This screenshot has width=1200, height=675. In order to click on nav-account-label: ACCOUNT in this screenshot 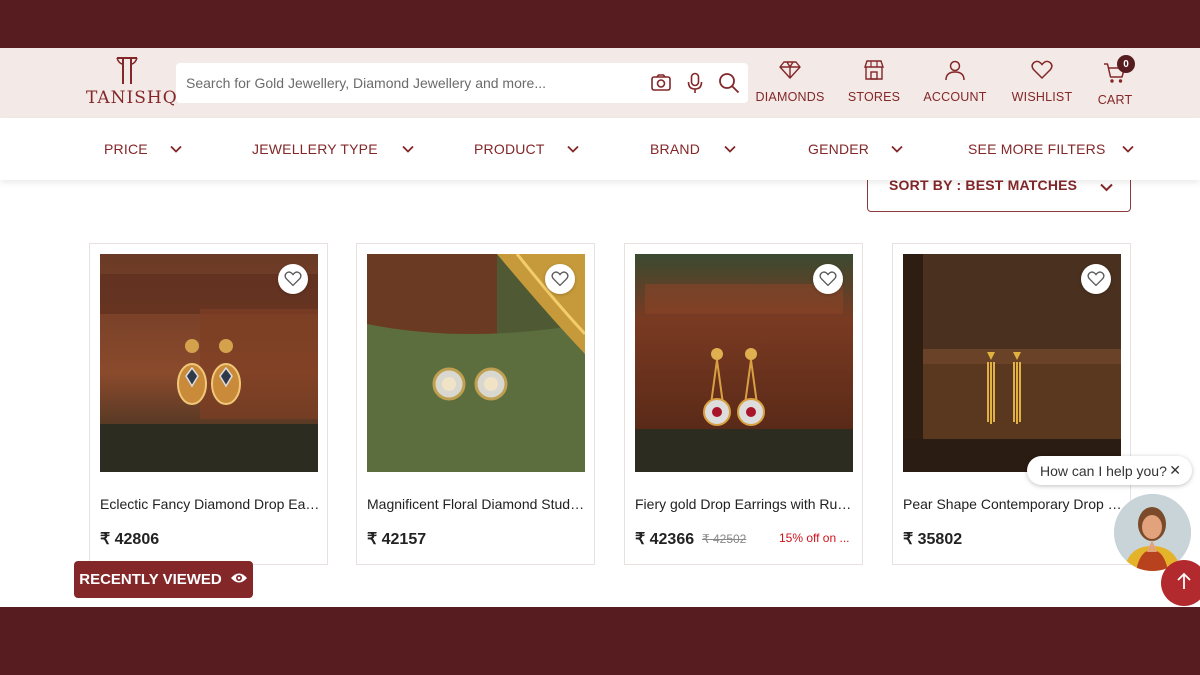, I will do `click(955, 97)`.